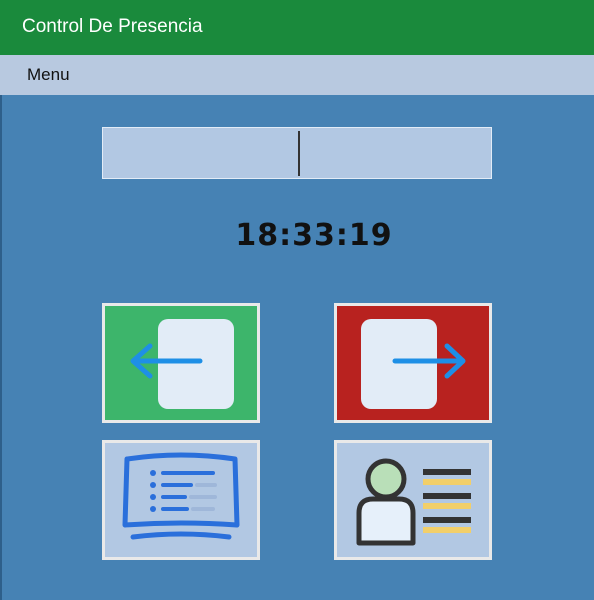 This screenshot has width=594, height=600. Describe the element at coordinates (48, 75) in the screenshot. I see `menu-item-menu: Menu` at that location.